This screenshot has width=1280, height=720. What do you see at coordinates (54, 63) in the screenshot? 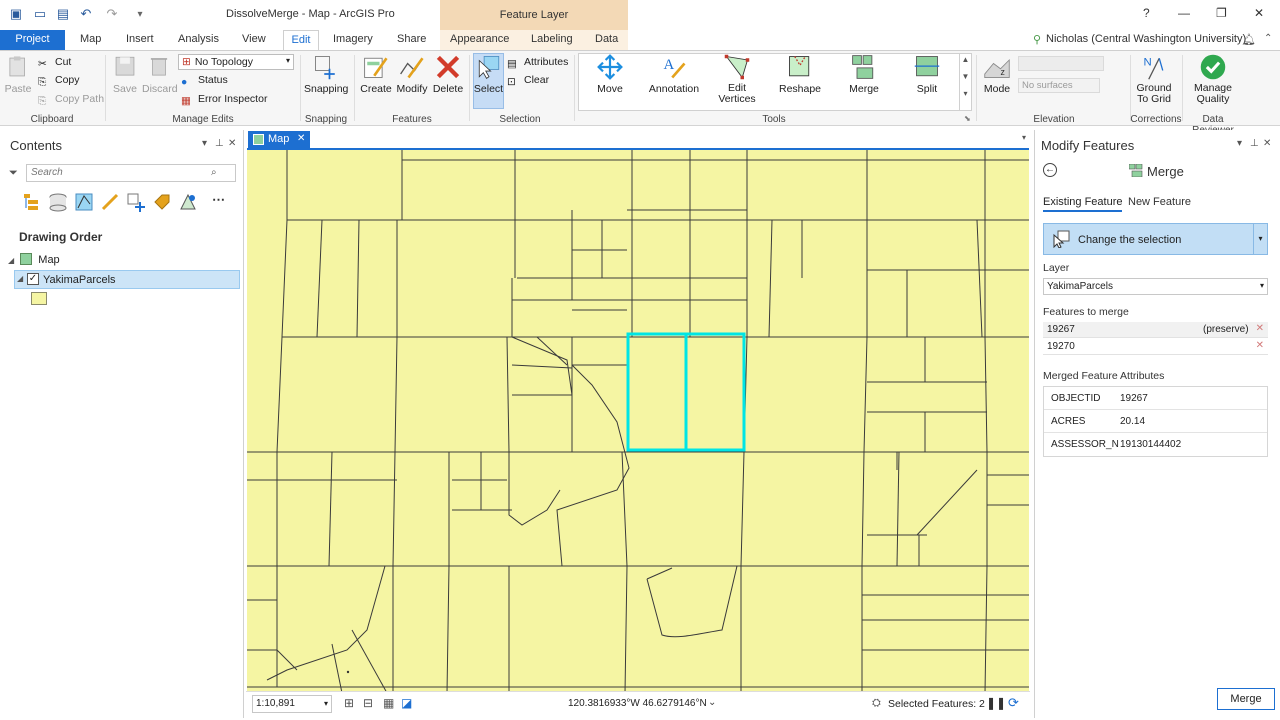
I see `cut-button: ✂ Cut` at bounding box center [54, 63].